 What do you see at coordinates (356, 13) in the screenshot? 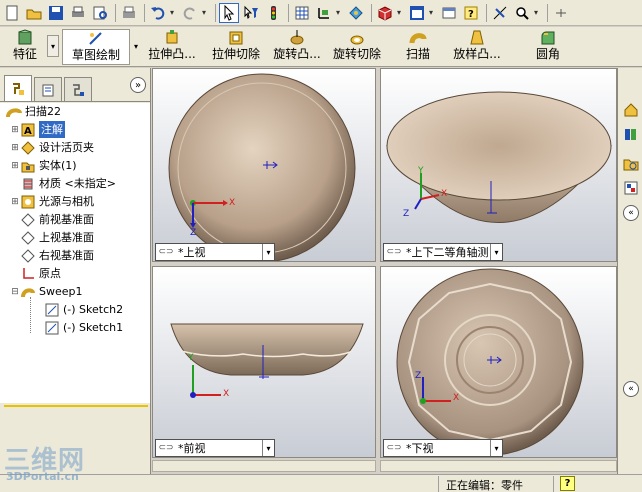
I see `view-orientation-icon` at bounding box center [356, 13].